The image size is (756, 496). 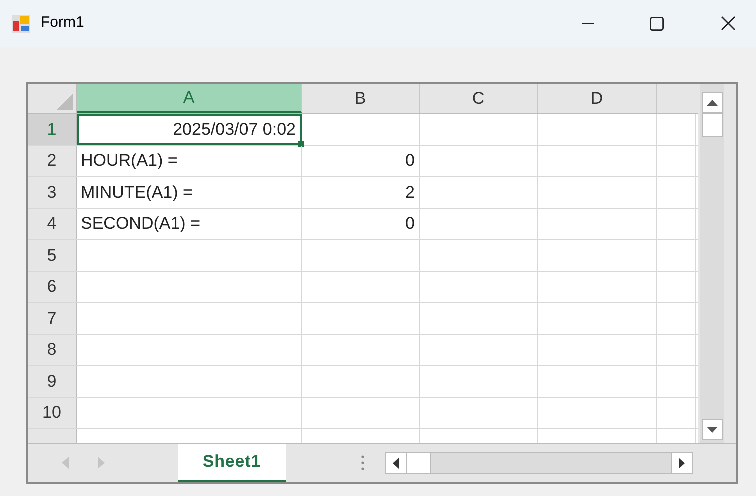 I want to click on table-cell: SECOND(A1) =, so click(x=189, y=223).